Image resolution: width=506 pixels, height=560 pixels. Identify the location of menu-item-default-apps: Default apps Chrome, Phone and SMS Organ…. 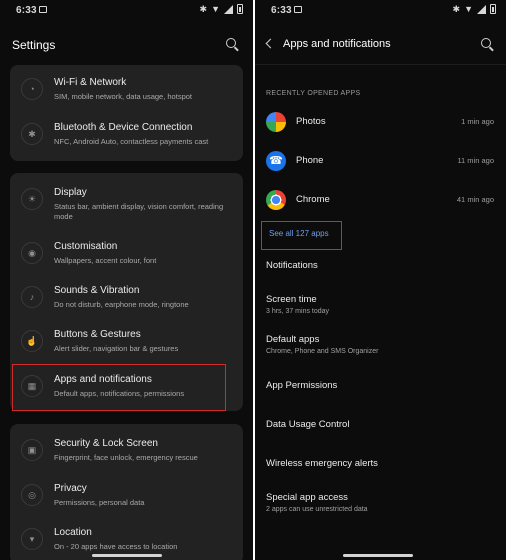
(381, 344).